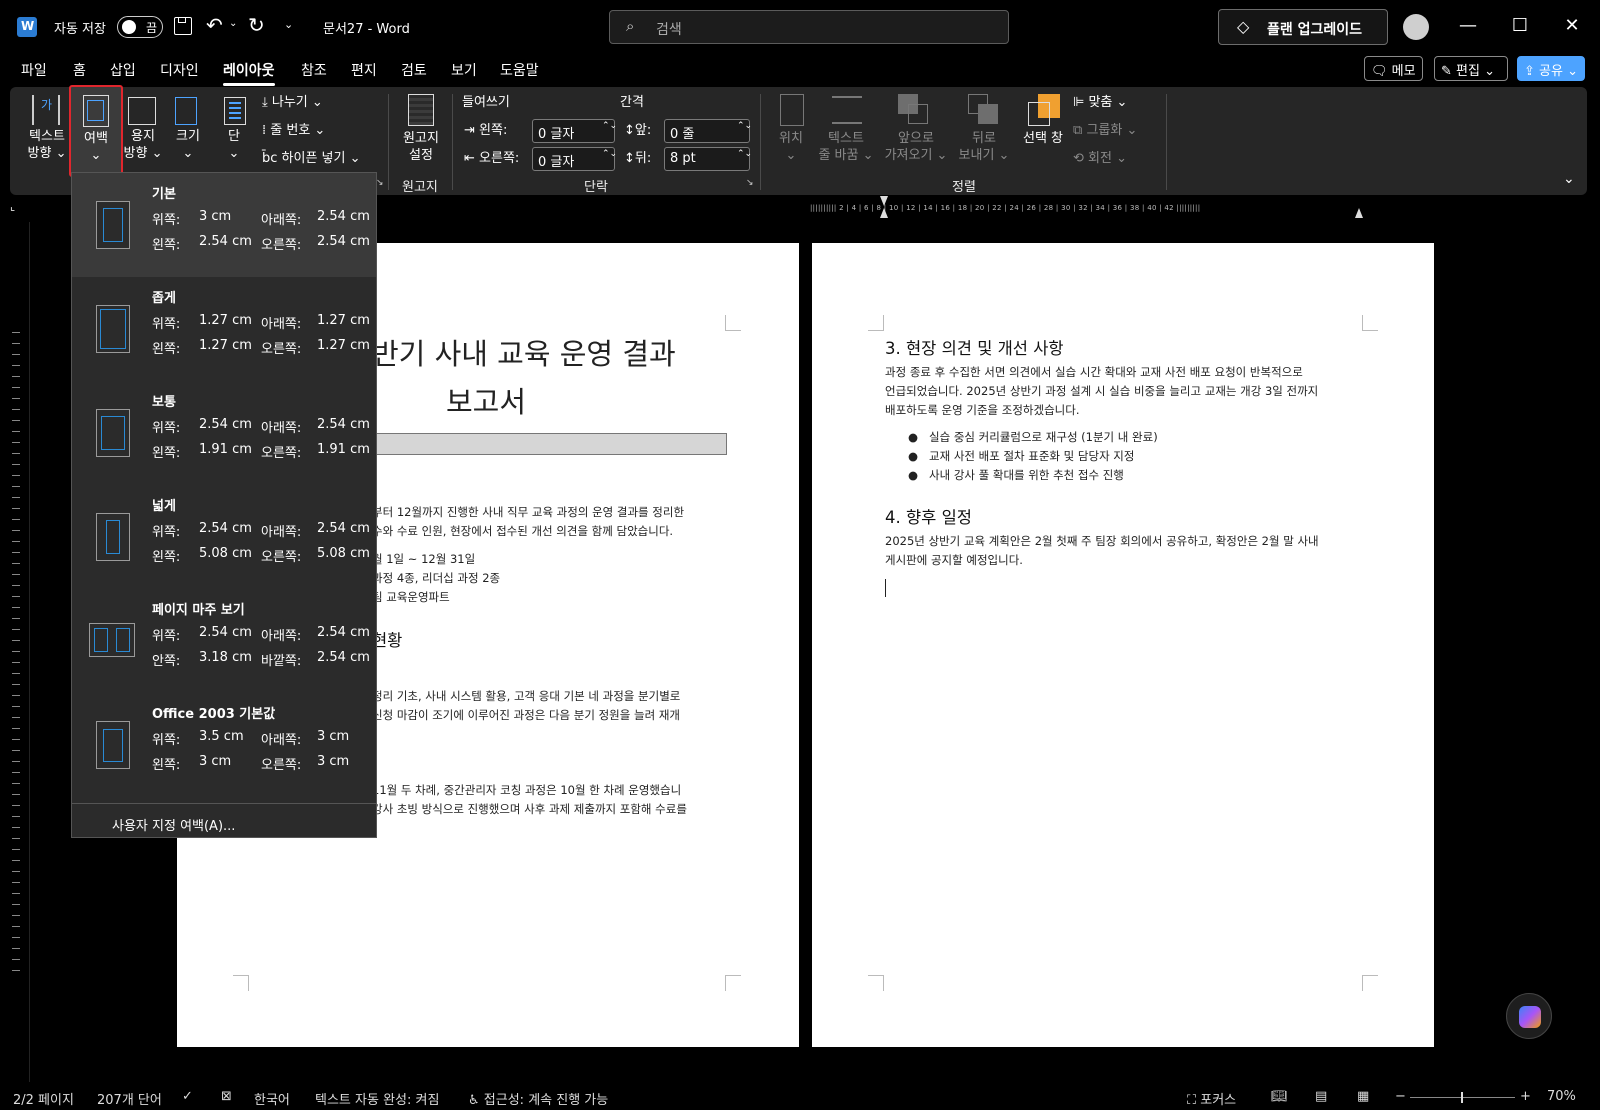 The width and height of the screenshot is (1600, 1110). Describe the element at coordinates (1416, 27) in the screenshot. I see `account-avatar` at that location.